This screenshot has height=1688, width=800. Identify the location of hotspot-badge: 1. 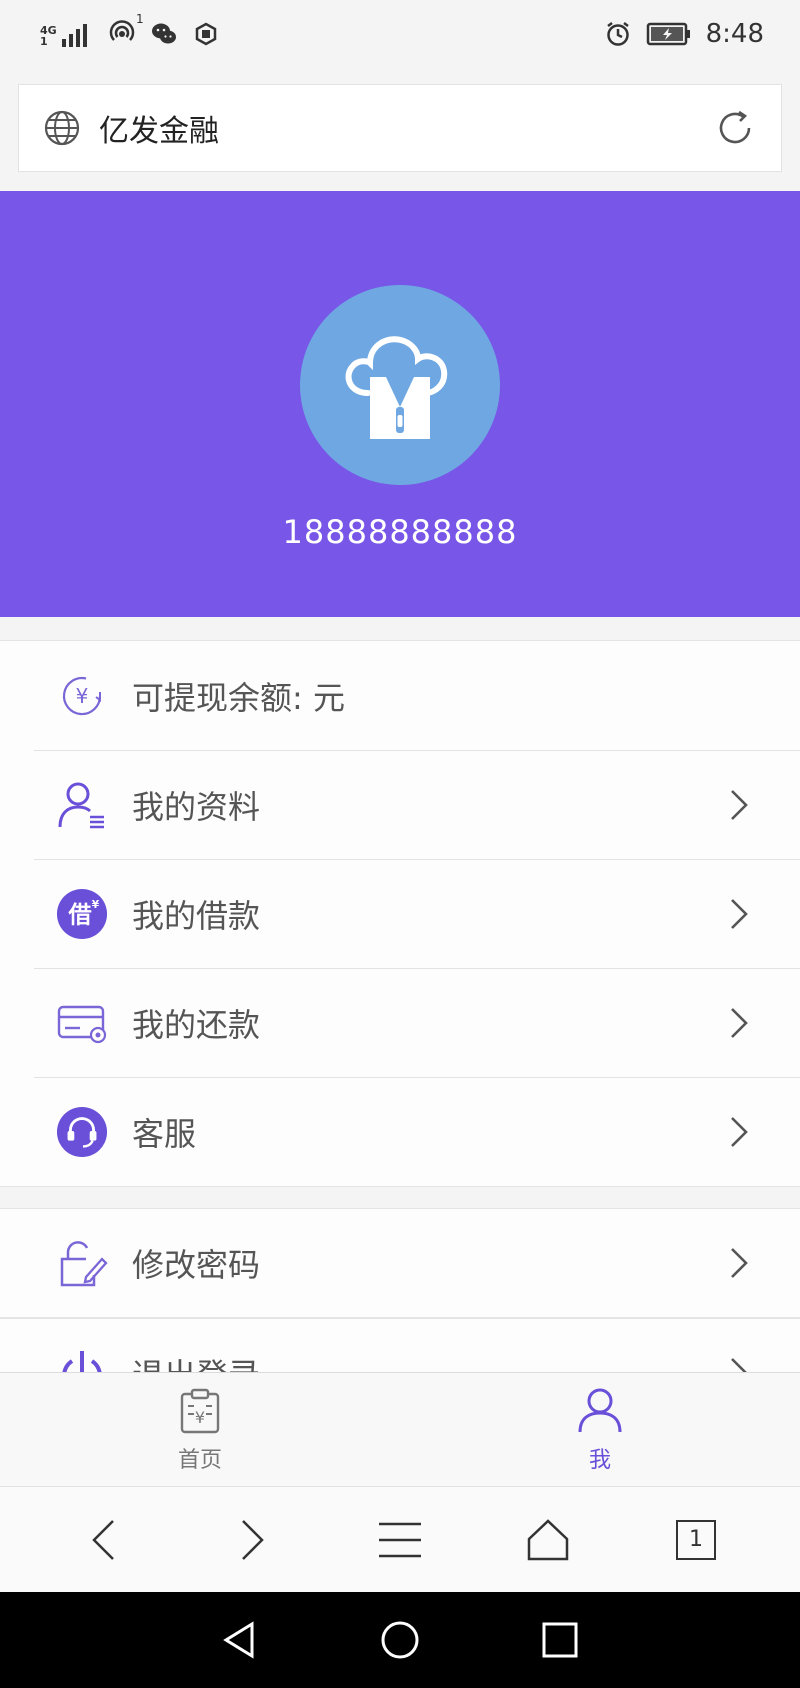
(140, 19).